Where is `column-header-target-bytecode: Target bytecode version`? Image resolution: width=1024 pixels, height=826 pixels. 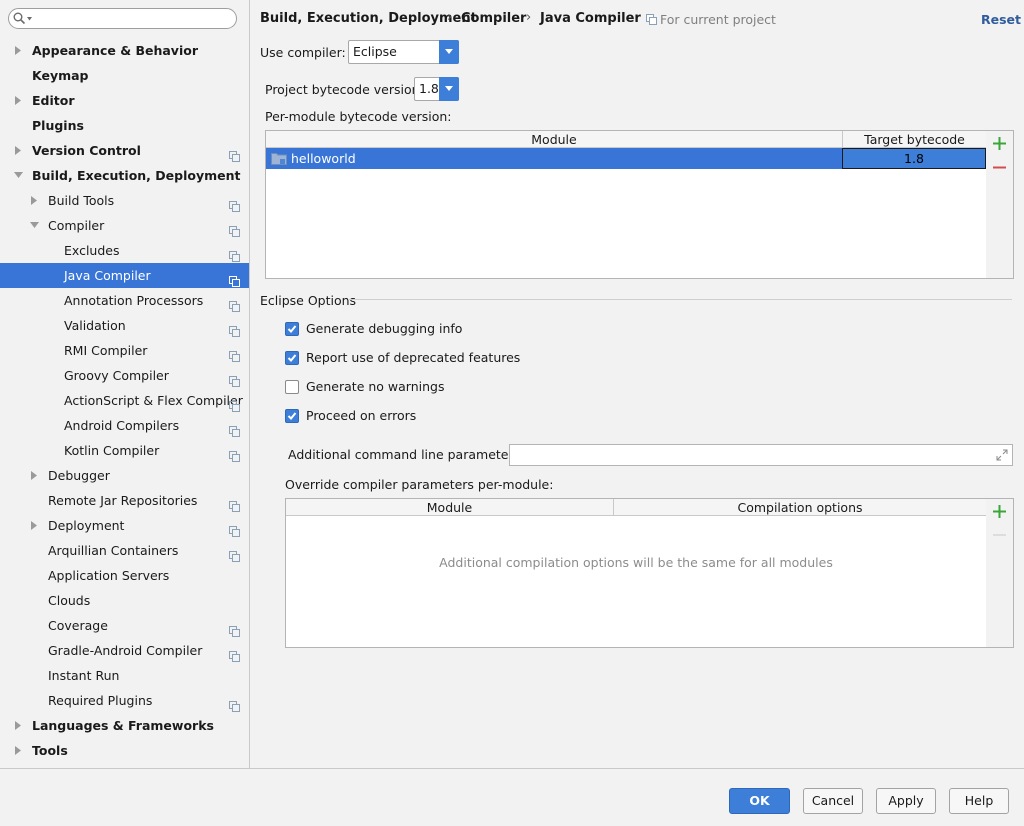
column-header-target-bytecode: Target bytecode version is located at coordinates (914, 147).